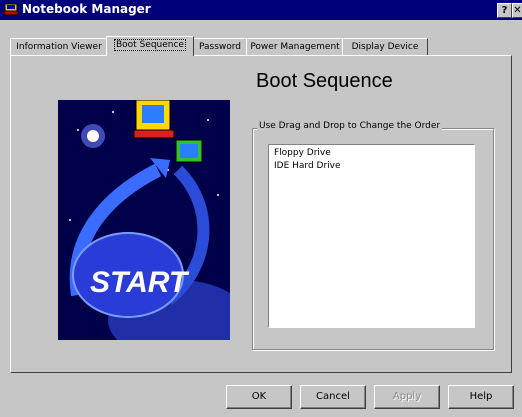 The height and width of the screenshot is (417, 522). What do you see at coordinates (307, 166) in the screenshot?
I see `list-item-ide-hard-drive: IDE Hard Drive` at bounding box center [307, 166].